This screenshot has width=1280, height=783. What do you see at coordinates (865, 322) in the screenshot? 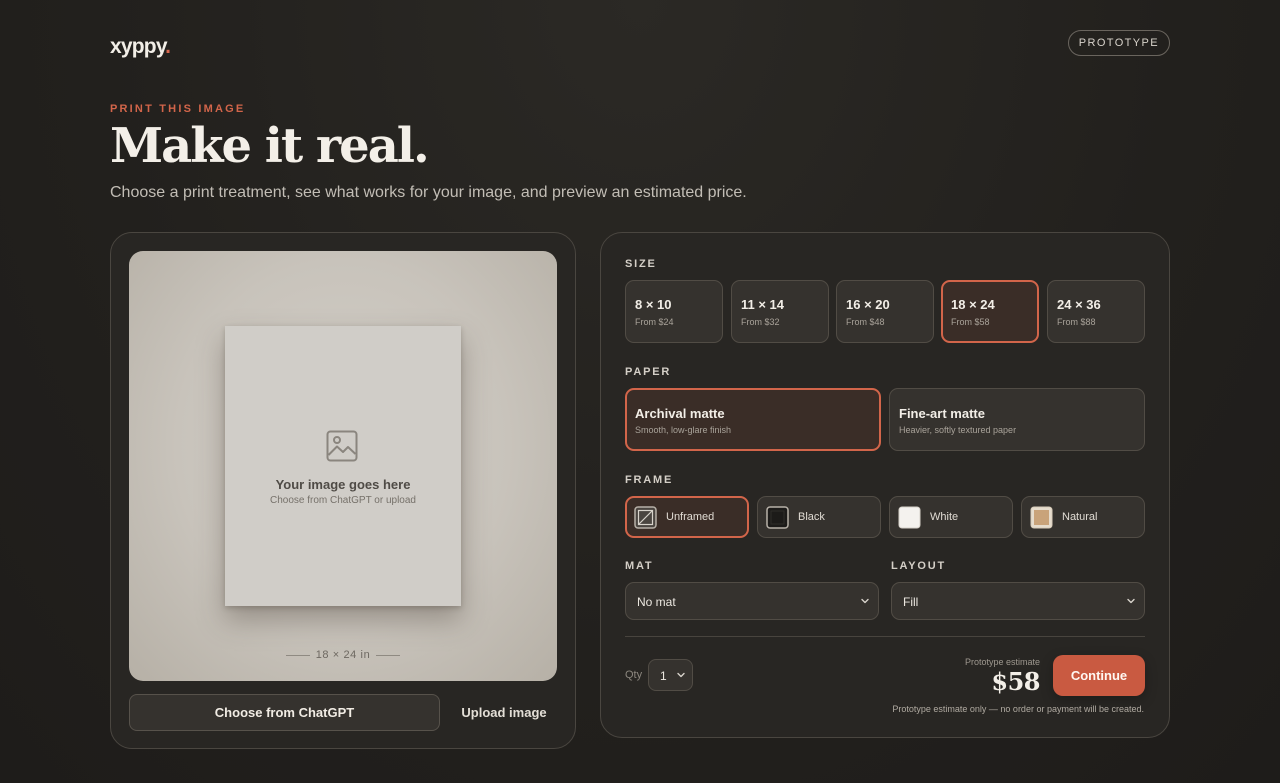
I see `size-price: From $48` at bounding box center [865, 322].